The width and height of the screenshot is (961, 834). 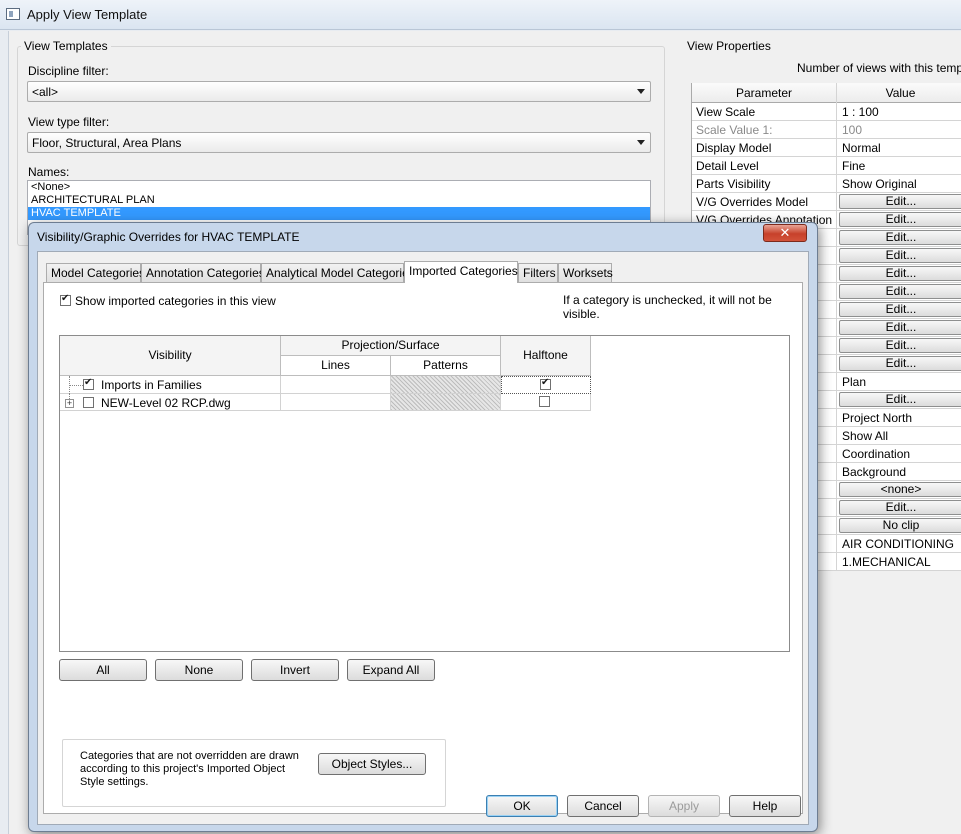 I want to click on property-row: Display Model Normal, so click(x=826, y=148).